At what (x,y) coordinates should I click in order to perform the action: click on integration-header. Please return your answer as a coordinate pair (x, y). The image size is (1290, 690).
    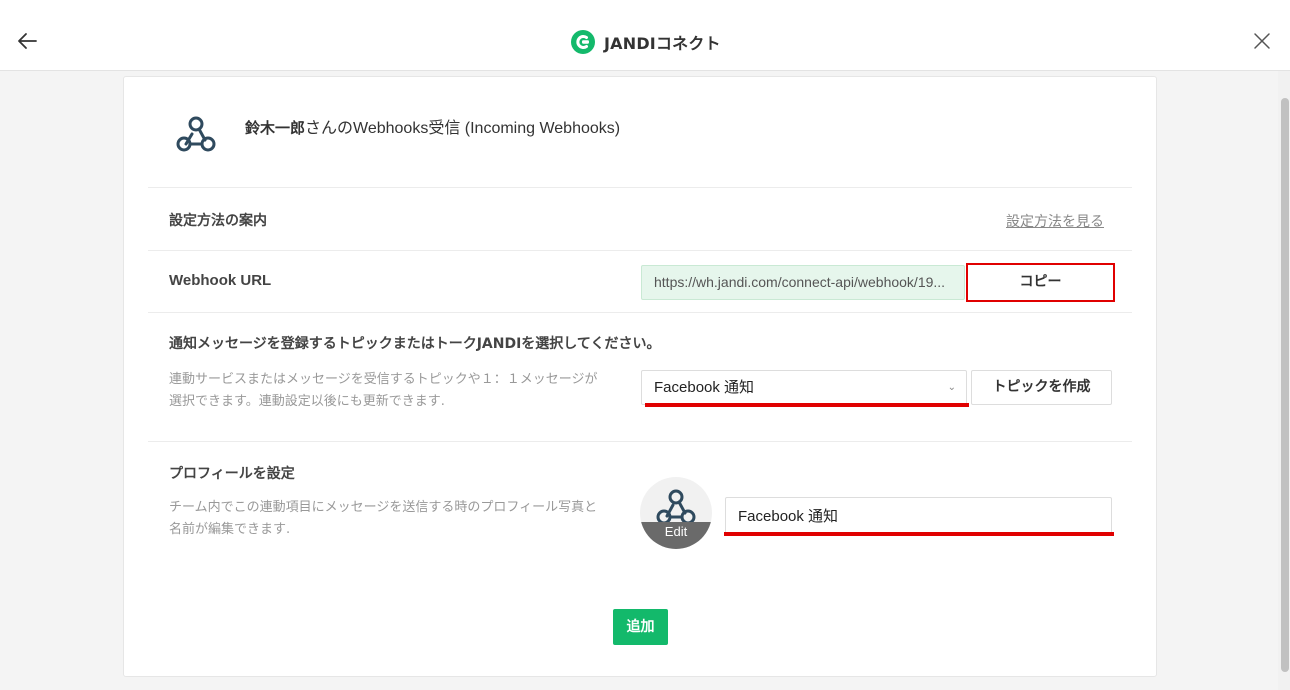
    Looking at the image, I should click on (196, 134).